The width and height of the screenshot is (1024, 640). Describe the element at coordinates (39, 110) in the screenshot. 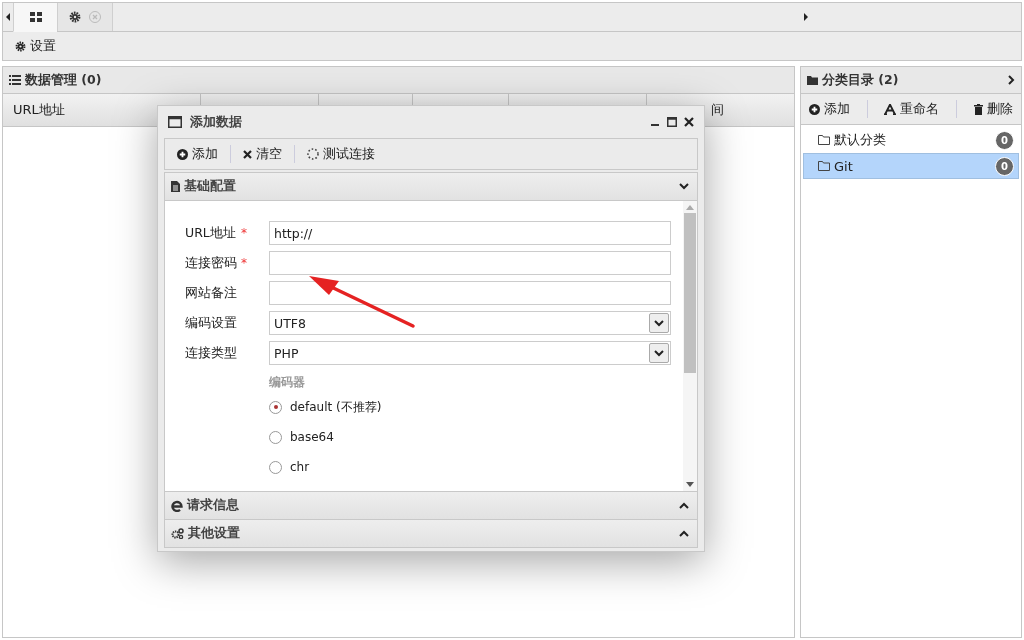

I see `column-header: URL地址` at that location.